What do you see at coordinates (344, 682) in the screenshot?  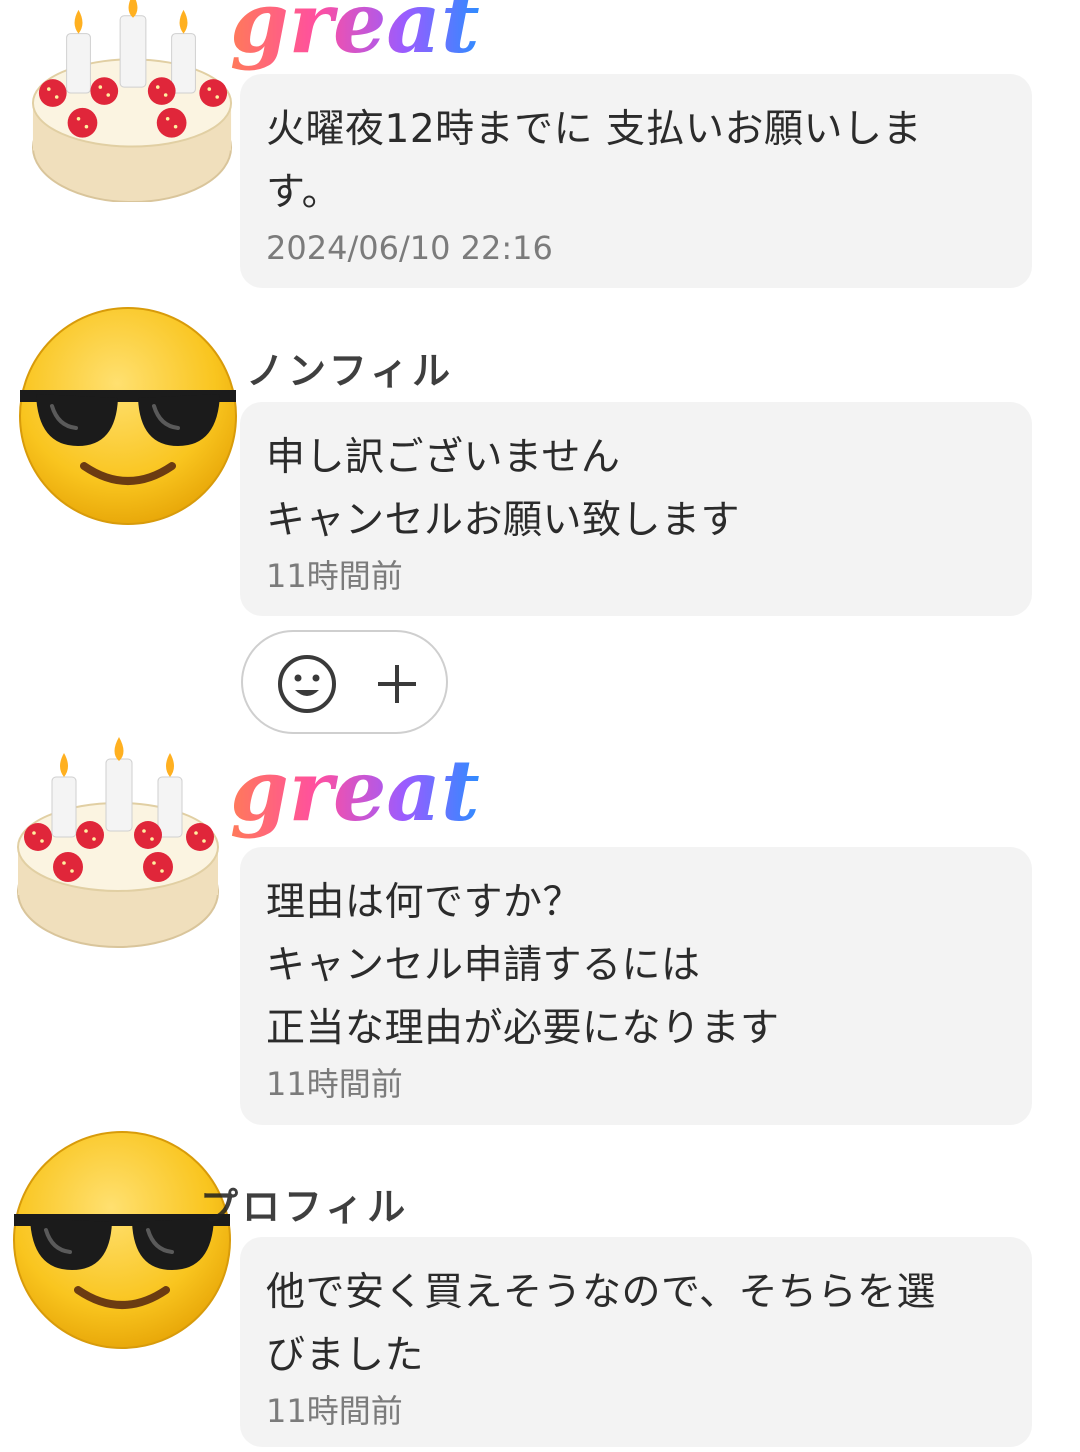 I see `reaction-bar` at bounding box center [344, 682].